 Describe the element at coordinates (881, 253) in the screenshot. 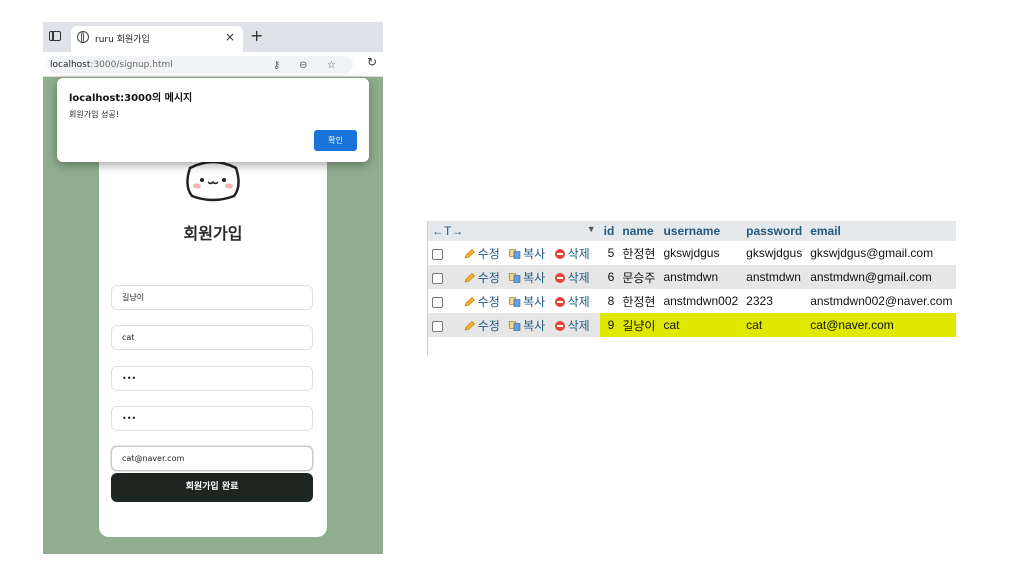

I see `cell-email: gkswjdgus@gmail.com` at that location.